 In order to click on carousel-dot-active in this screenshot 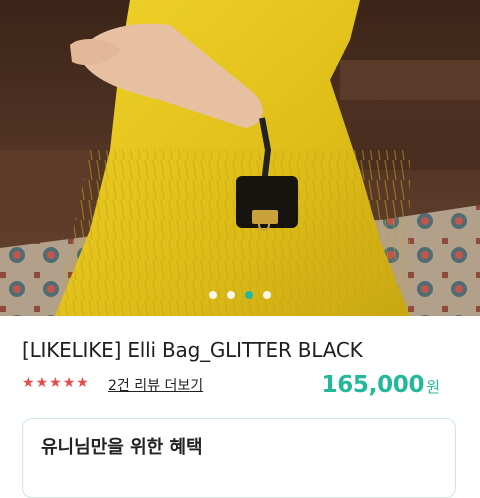, I will do `click(249, 295)`.